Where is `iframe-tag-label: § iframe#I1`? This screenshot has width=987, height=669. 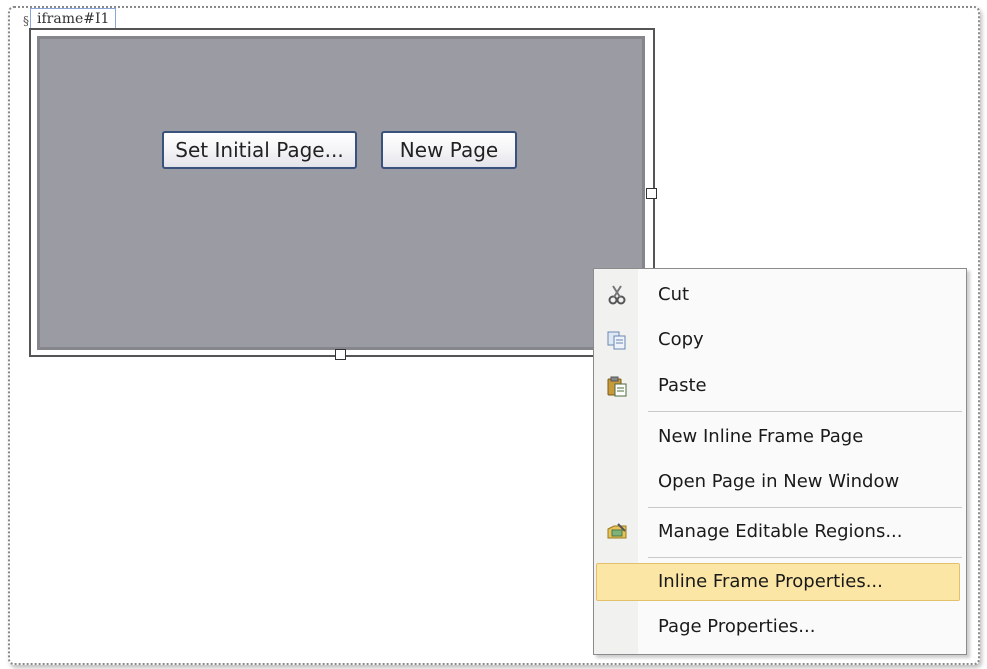 iframe-tag-label: § iframe#I1 is located at coordinates (70, 18).